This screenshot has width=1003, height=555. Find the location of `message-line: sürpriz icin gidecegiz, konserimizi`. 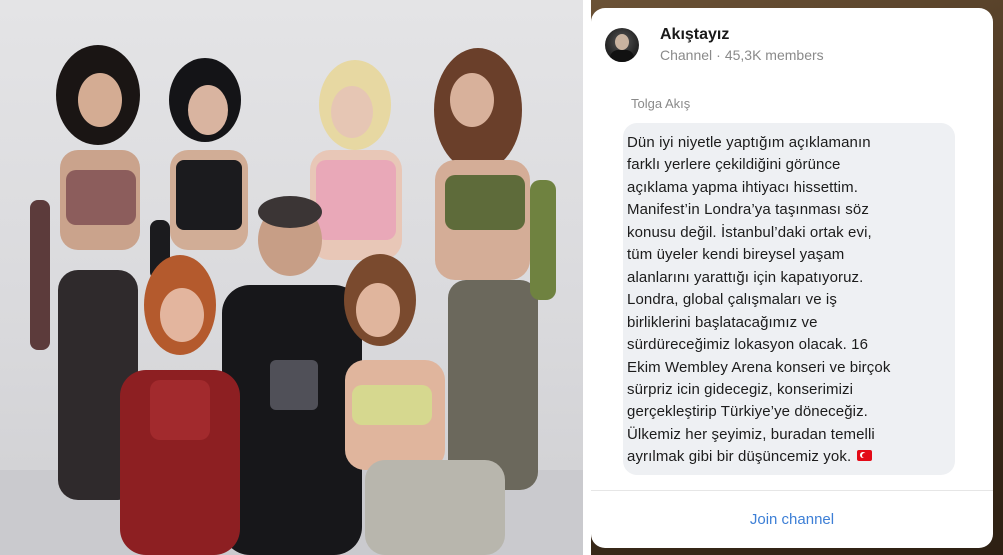

message-line: sürpriz icin gidecegiz, konserimizi is located at coordinates (740, 389).